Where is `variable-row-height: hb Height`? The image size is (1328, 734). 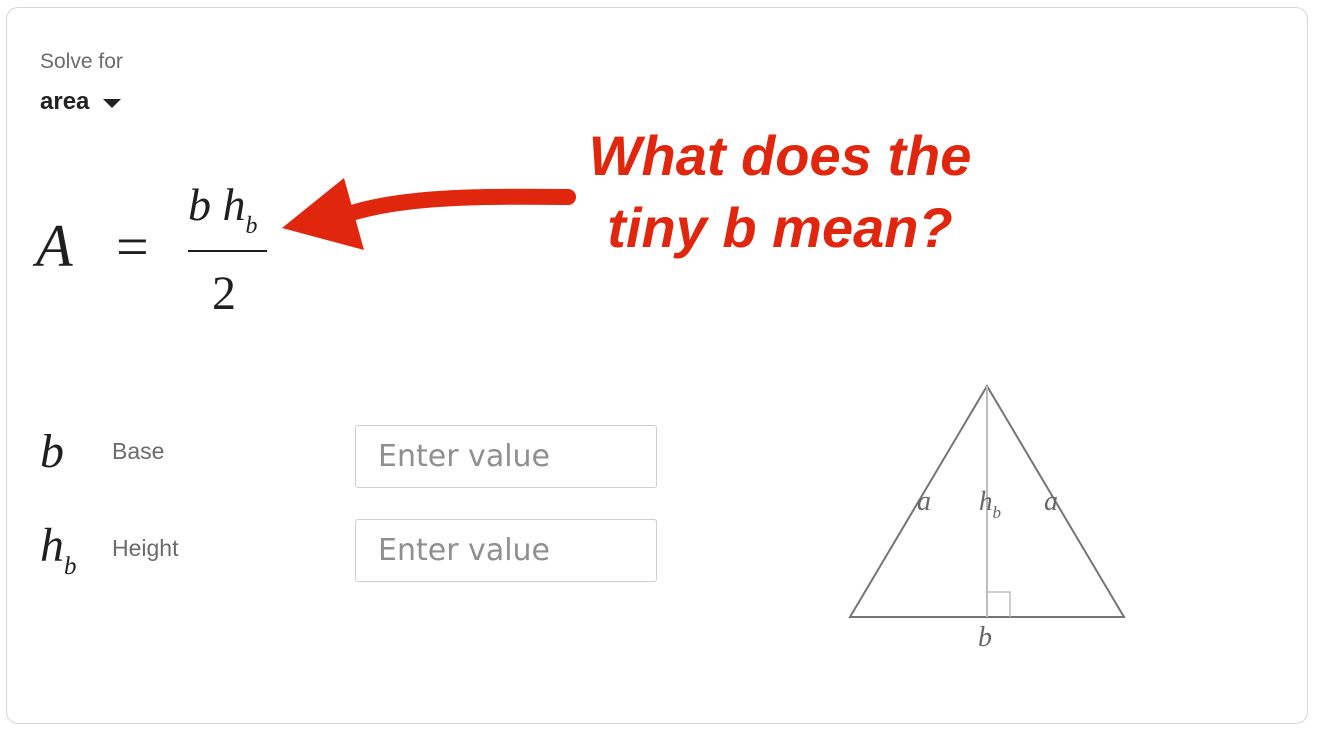 variable-row-height: hb Height is located at coordinates (109, 549).